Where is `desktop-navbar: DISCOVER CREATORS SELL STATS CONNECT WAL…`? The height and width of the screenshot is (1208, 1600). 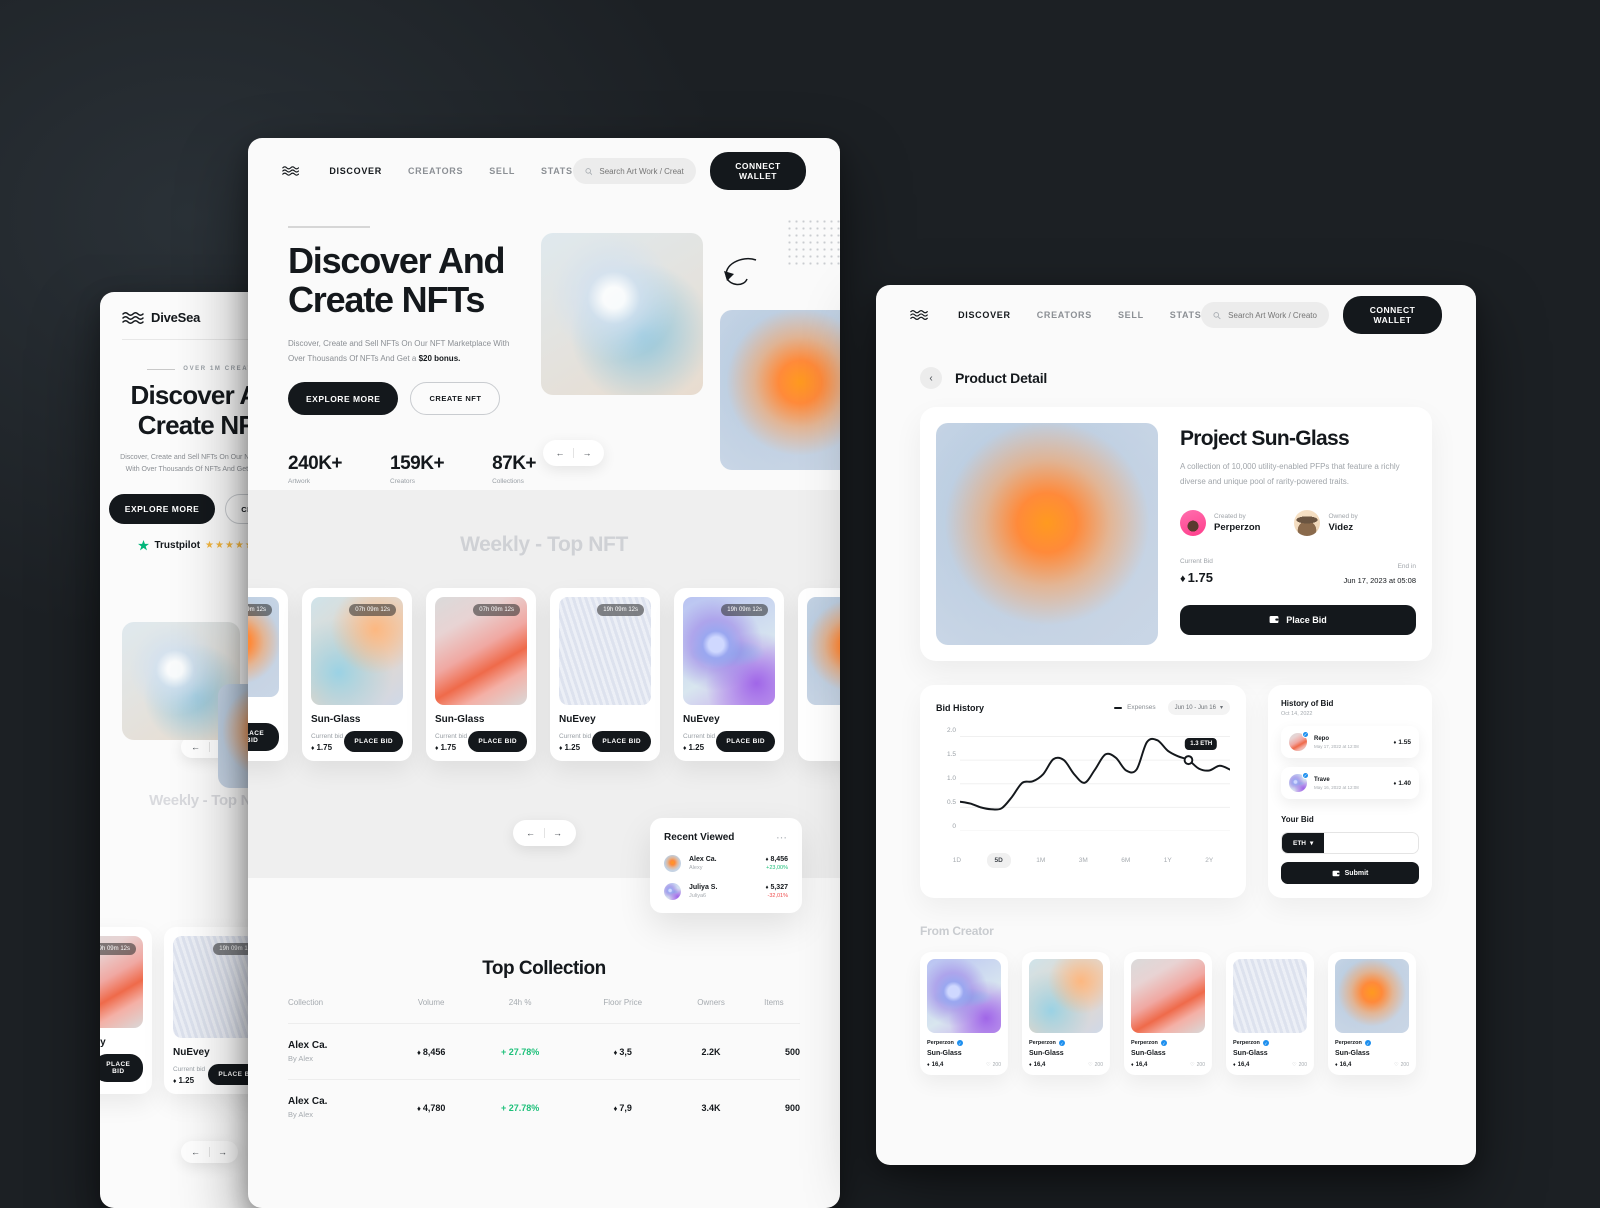 desktop-navbar: DISCOVER CREATORS SELL STATS CONNECT WAL… is located at coordinates (544, 171).